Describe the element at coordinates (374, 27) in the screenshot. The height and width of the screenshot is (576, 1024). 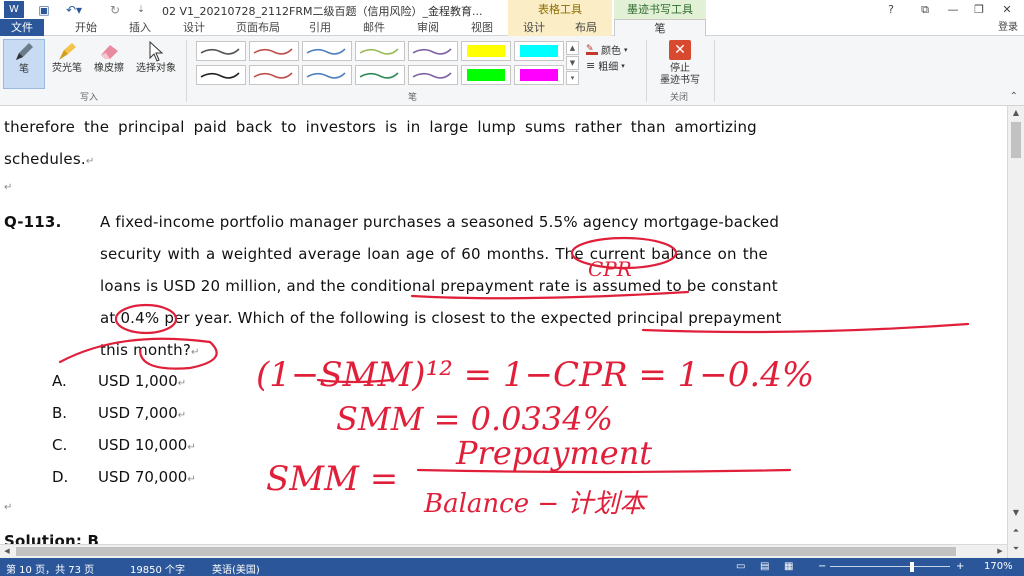
I see `tab-mailings: 邮件` at that location.